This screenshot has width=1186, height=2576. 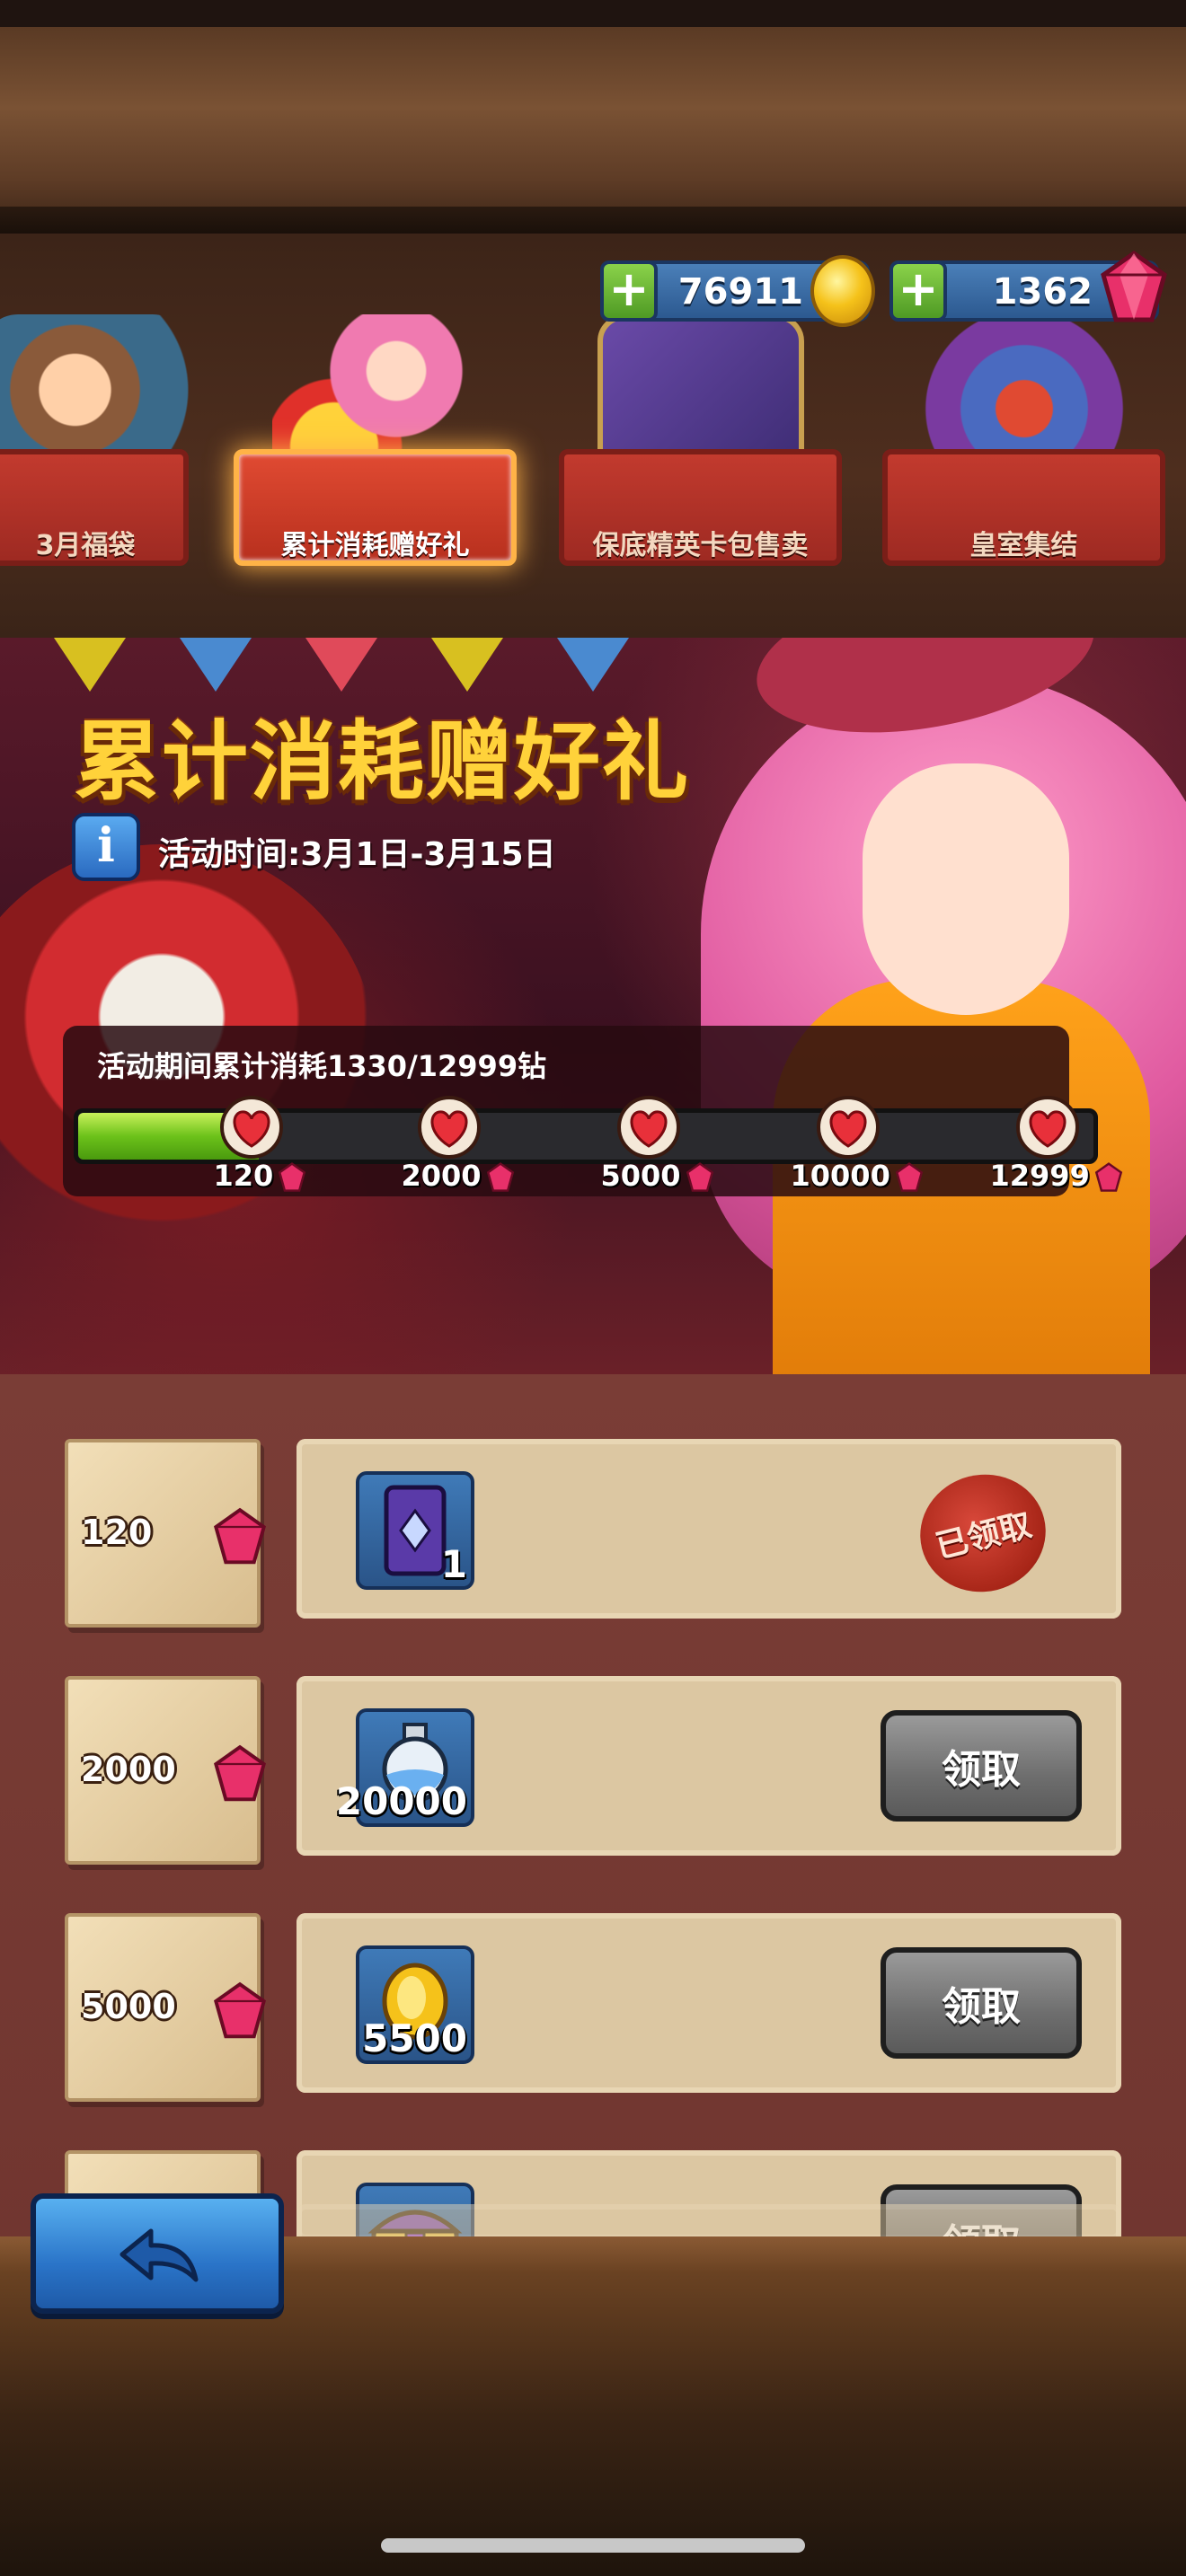 I want to click on milestone-value: 2000, so click(x=441, y=1176).